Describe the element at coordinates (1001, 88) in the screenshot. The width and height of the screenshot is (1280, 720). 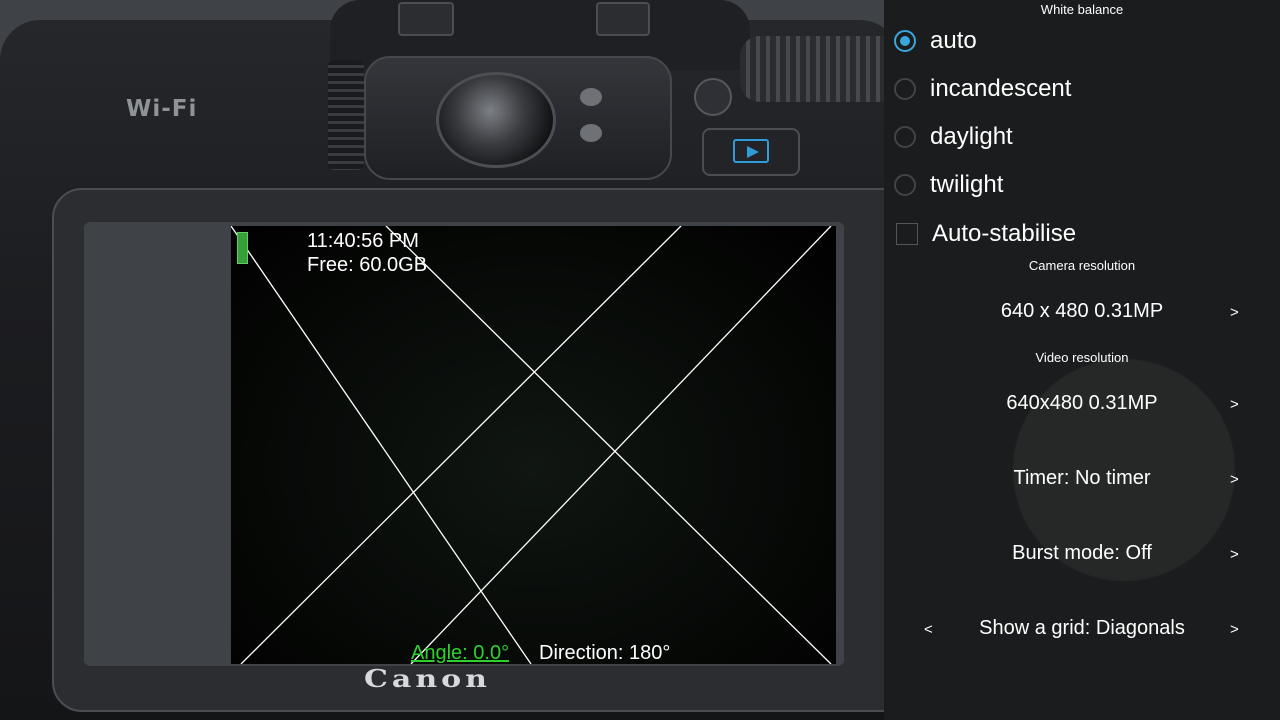
I see `option-label: incandescent` at that location.